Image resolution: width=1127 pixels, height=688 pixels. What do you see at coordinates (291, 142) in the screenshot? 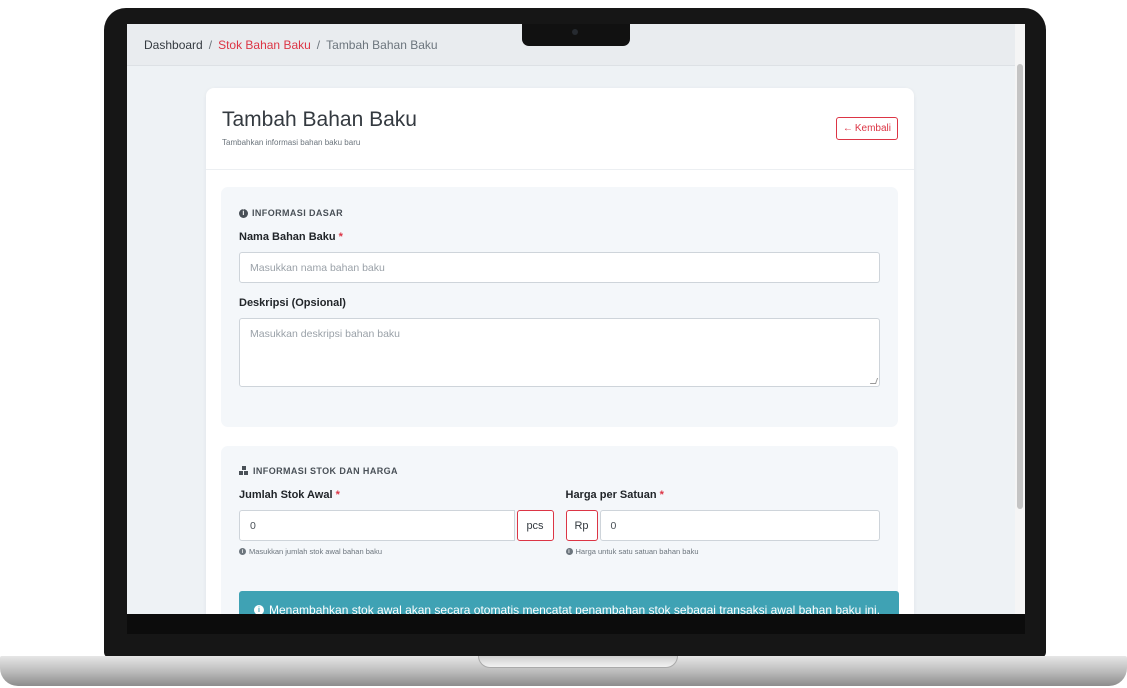
I see `page-subtitle: Tambahkan informasi bahan baku baru` at bounding box center [291, 142].